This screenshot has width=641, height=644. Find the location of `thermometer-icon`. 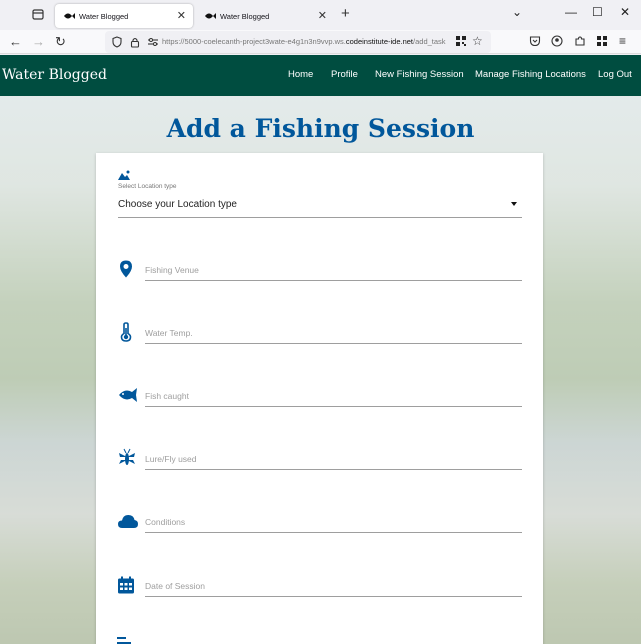

thermometer-icon is located at coordinates (126, 332).